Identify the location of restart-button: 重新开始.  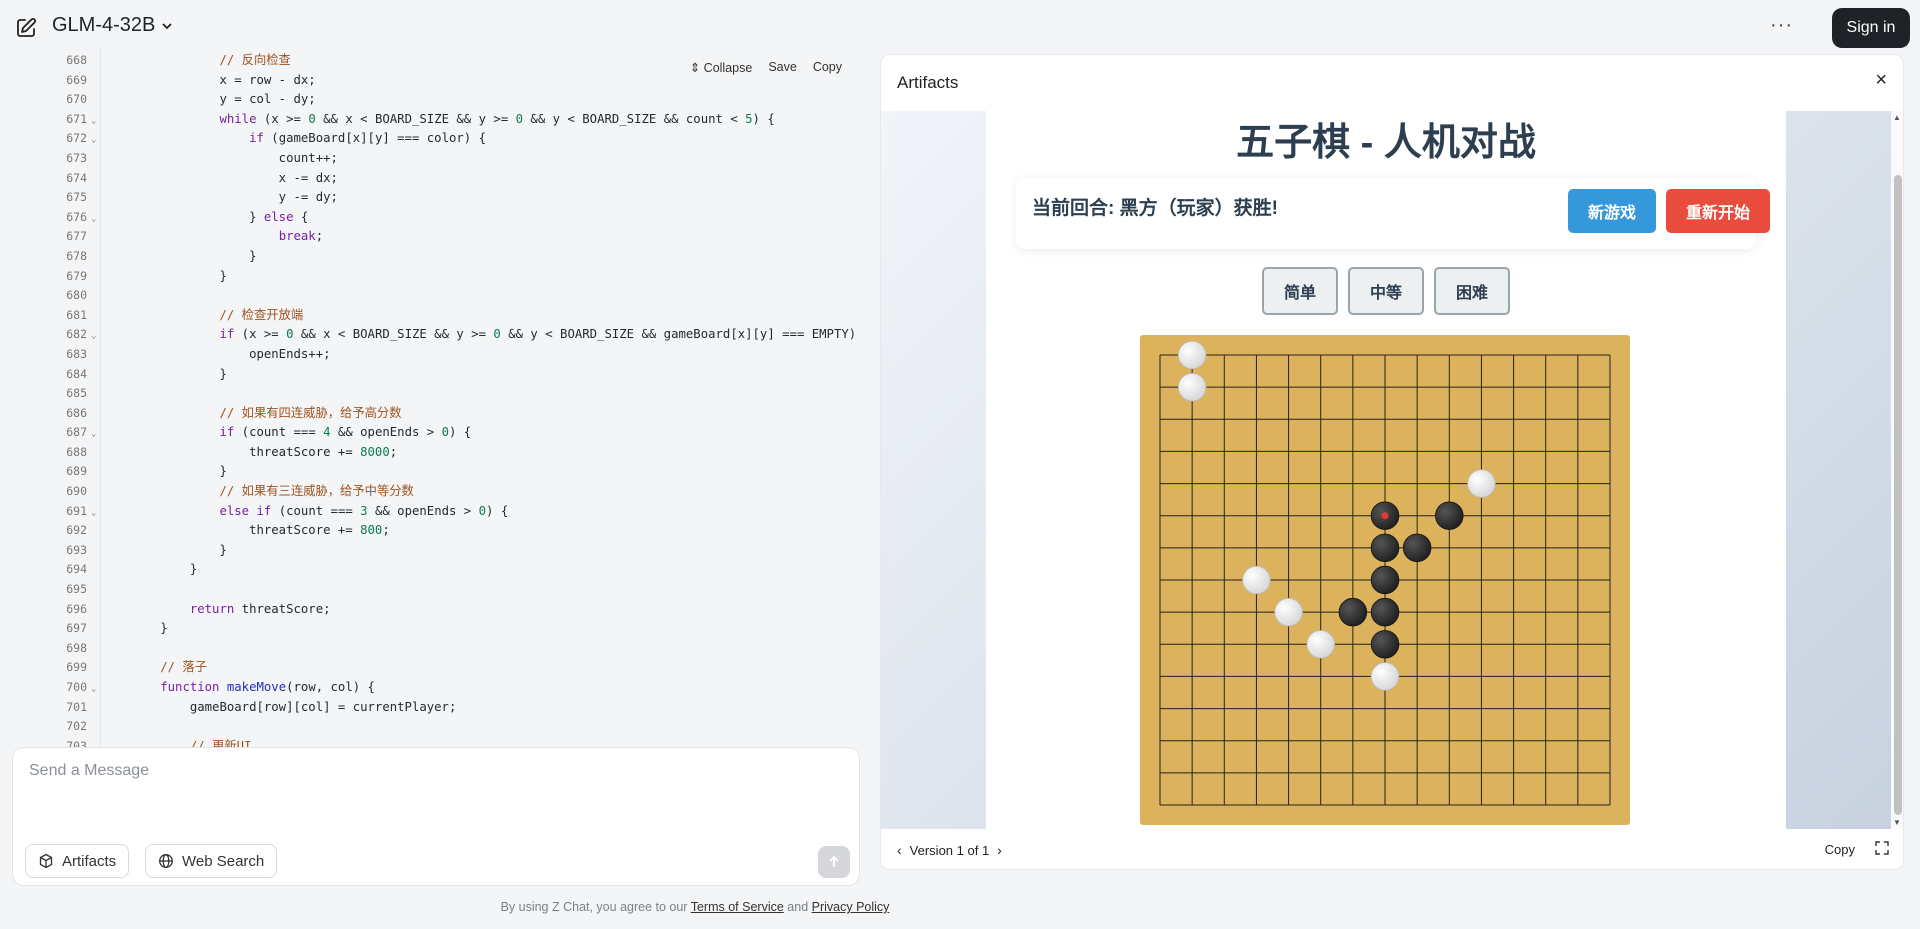
(1718, 211).